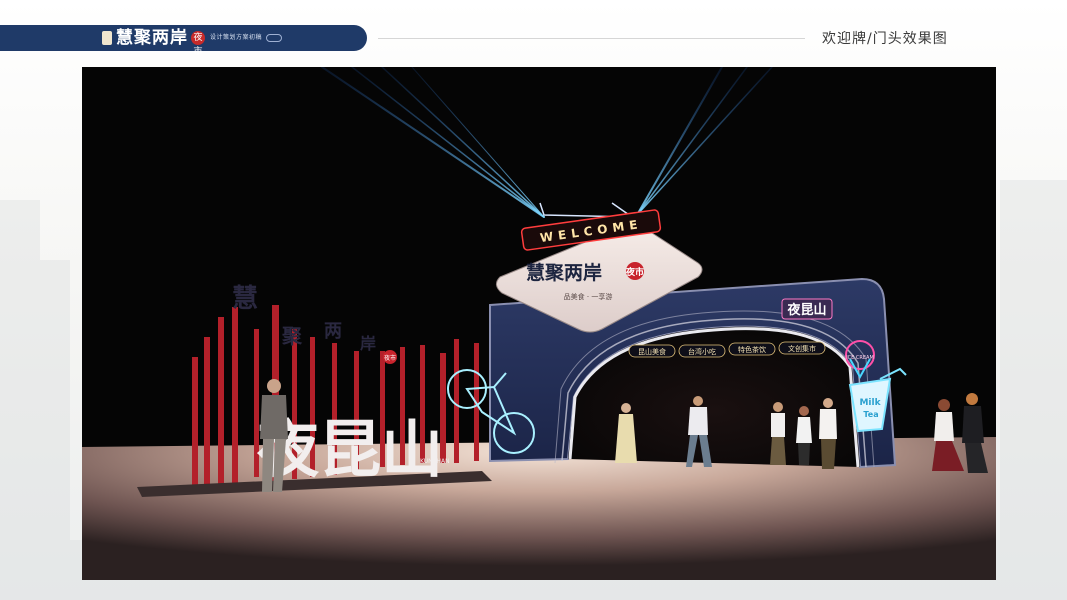 Image resolution: width=1067 pixels, height=600 pixels. What do you see at coordinates (390, 358) in the screenshot?
I see `pillar-seal: 夜市` at bounding box center [390, 358].